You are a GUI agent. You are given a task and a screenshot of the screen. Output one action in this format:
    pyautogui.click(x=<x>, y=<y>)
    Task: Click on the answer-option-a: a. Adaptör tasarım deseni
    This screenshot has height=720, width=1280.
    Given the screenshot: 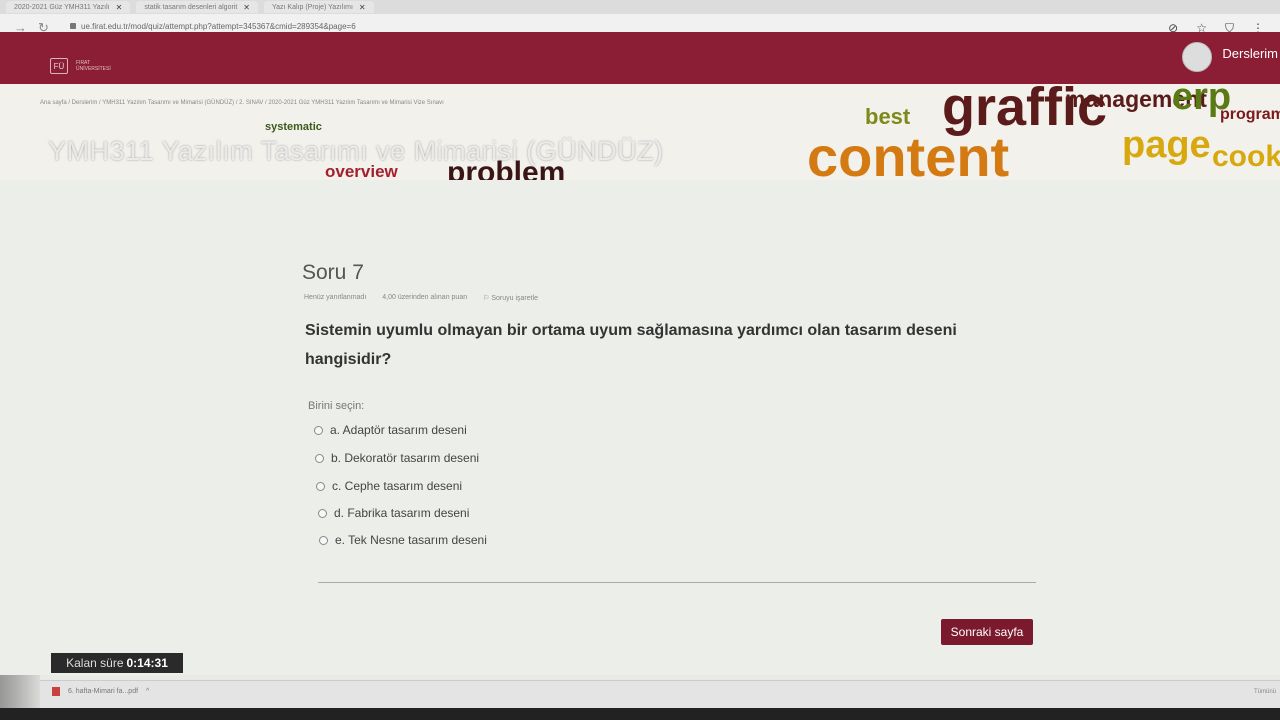 What is the action you would take?
    pyautogui.click(x=390, y=430)
    